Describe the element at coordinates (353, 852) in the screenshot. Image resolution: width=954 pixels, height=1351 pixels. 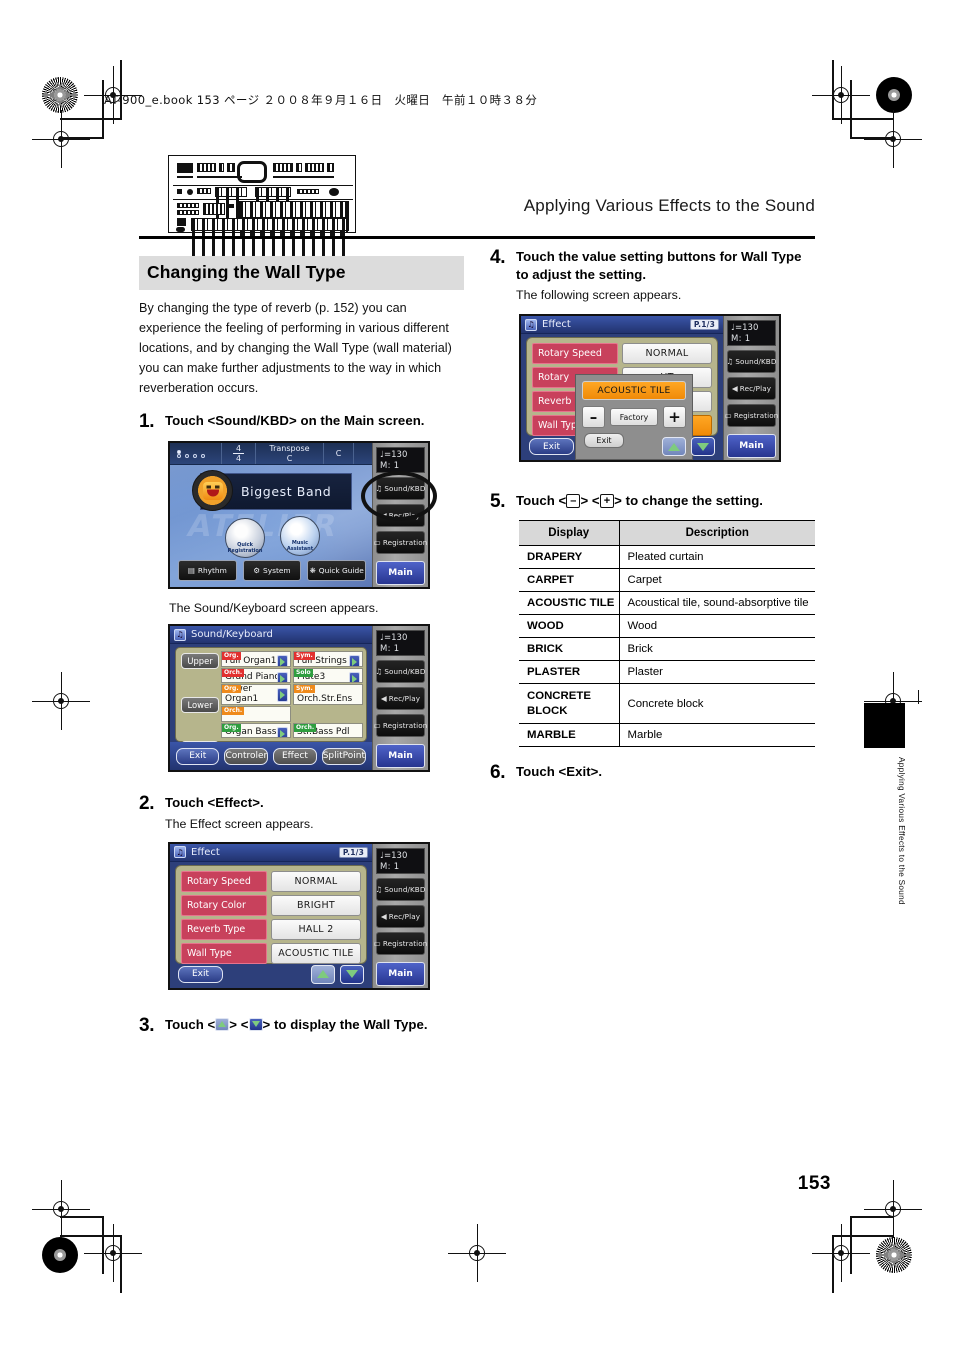
I see `page-badge: P.1/3` at that location.